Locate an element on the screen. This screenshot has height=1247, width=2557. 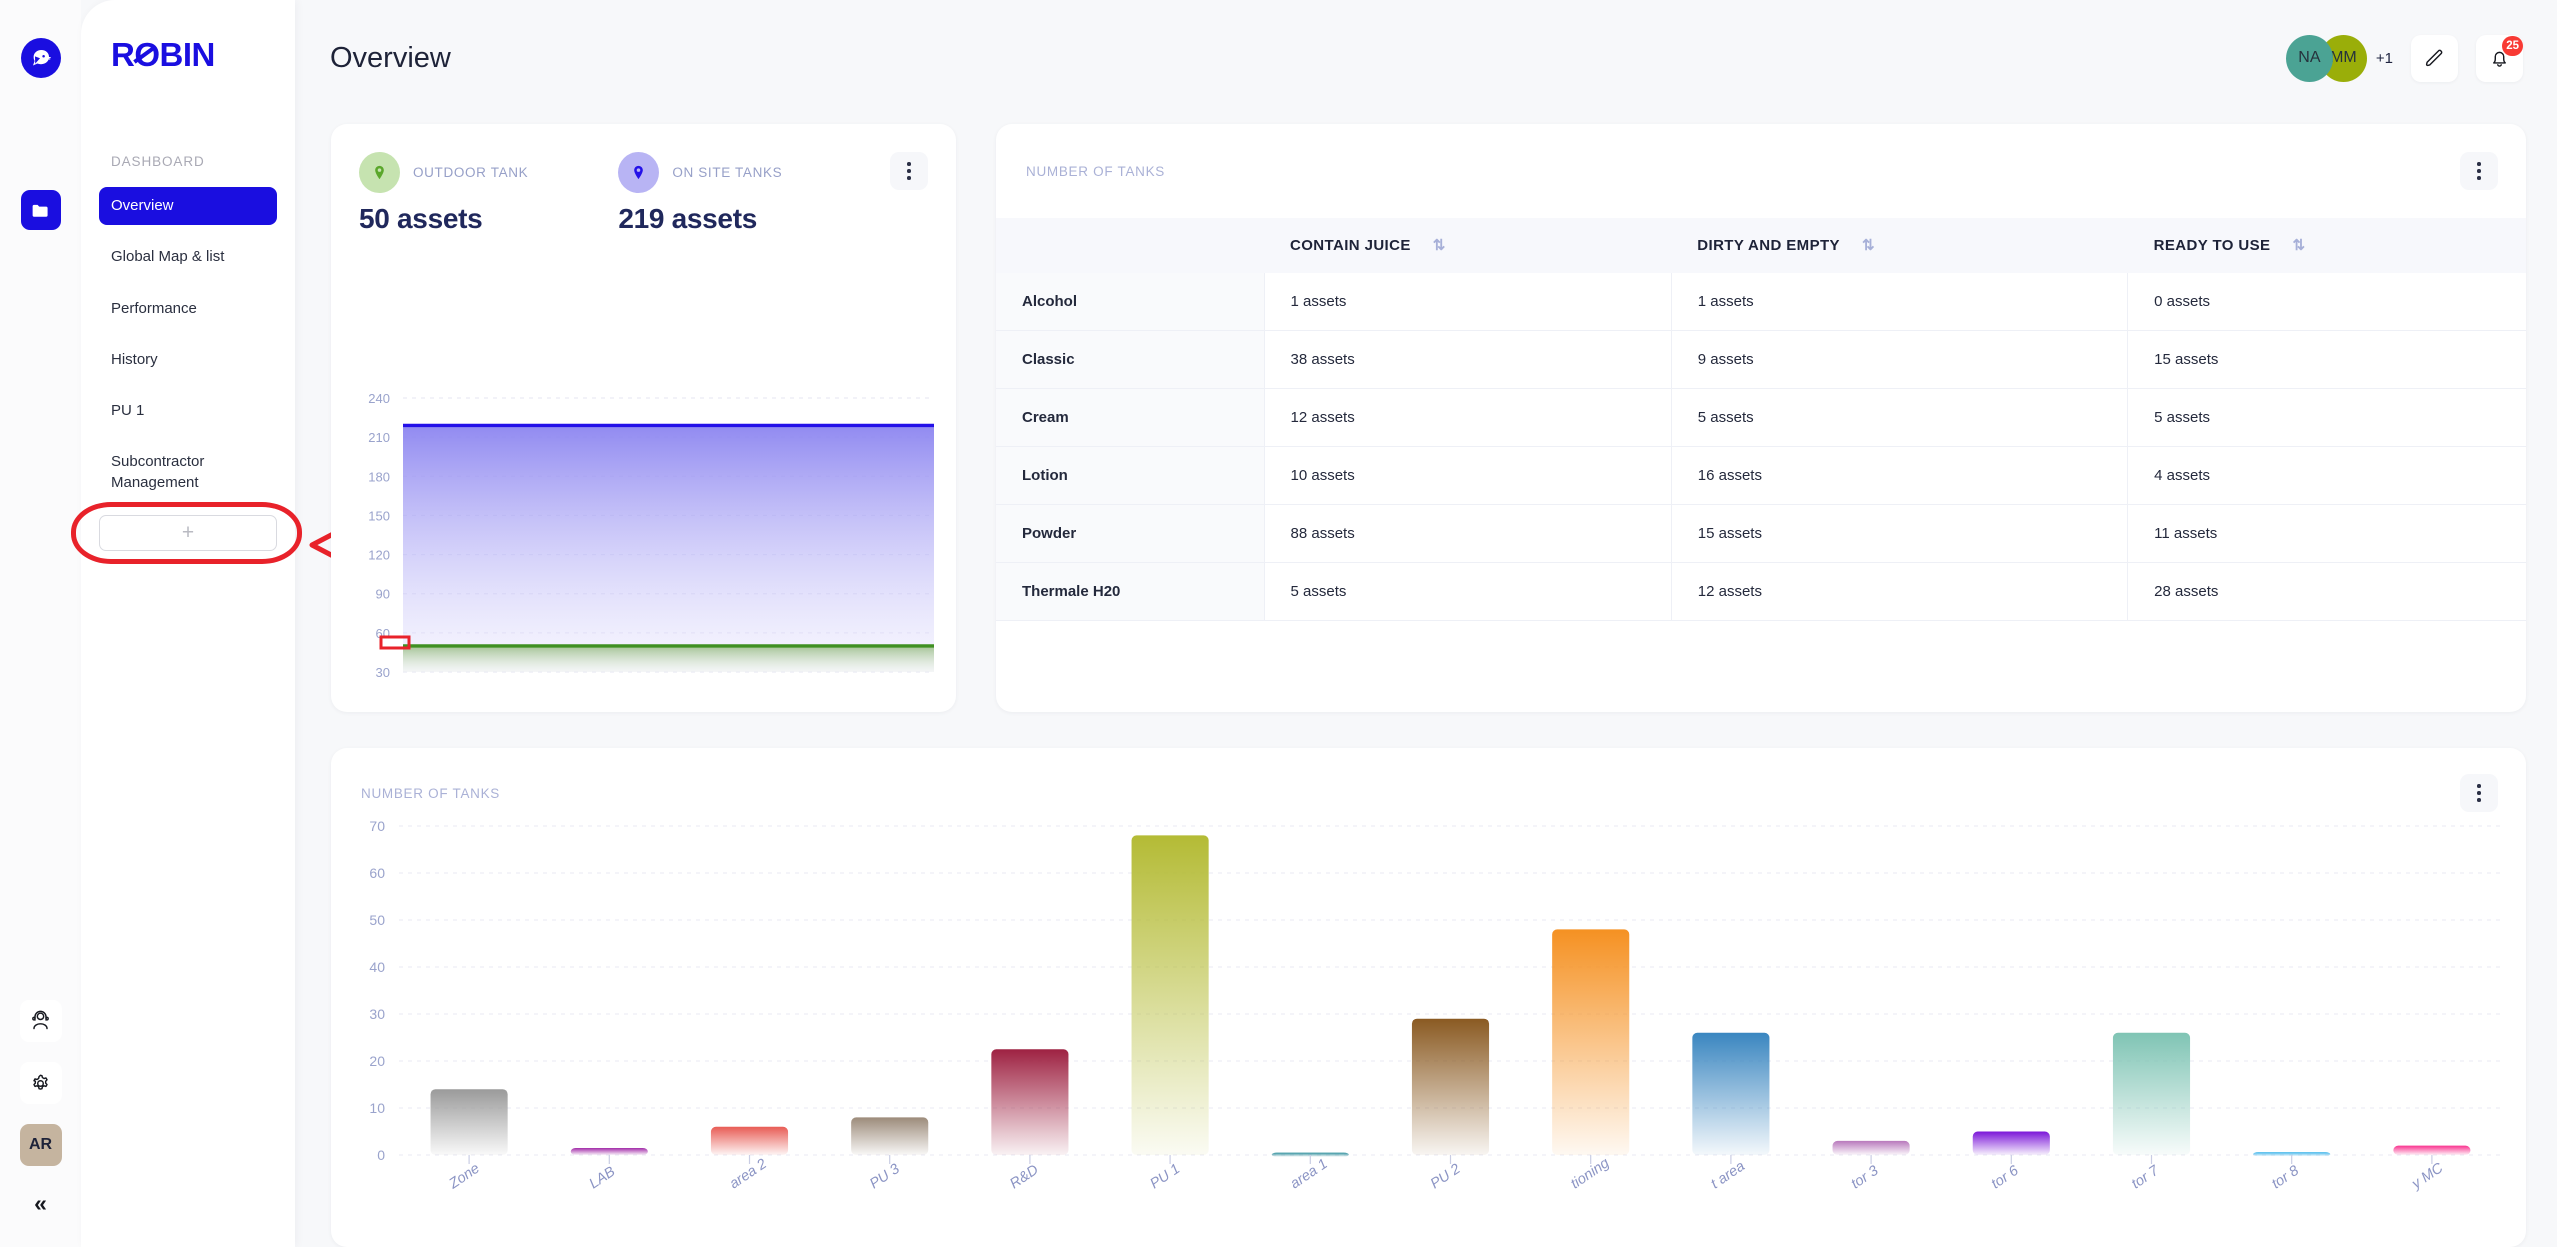
bar-card-header: NUMBER OF TANKS is located at coordinates (1428, 780).